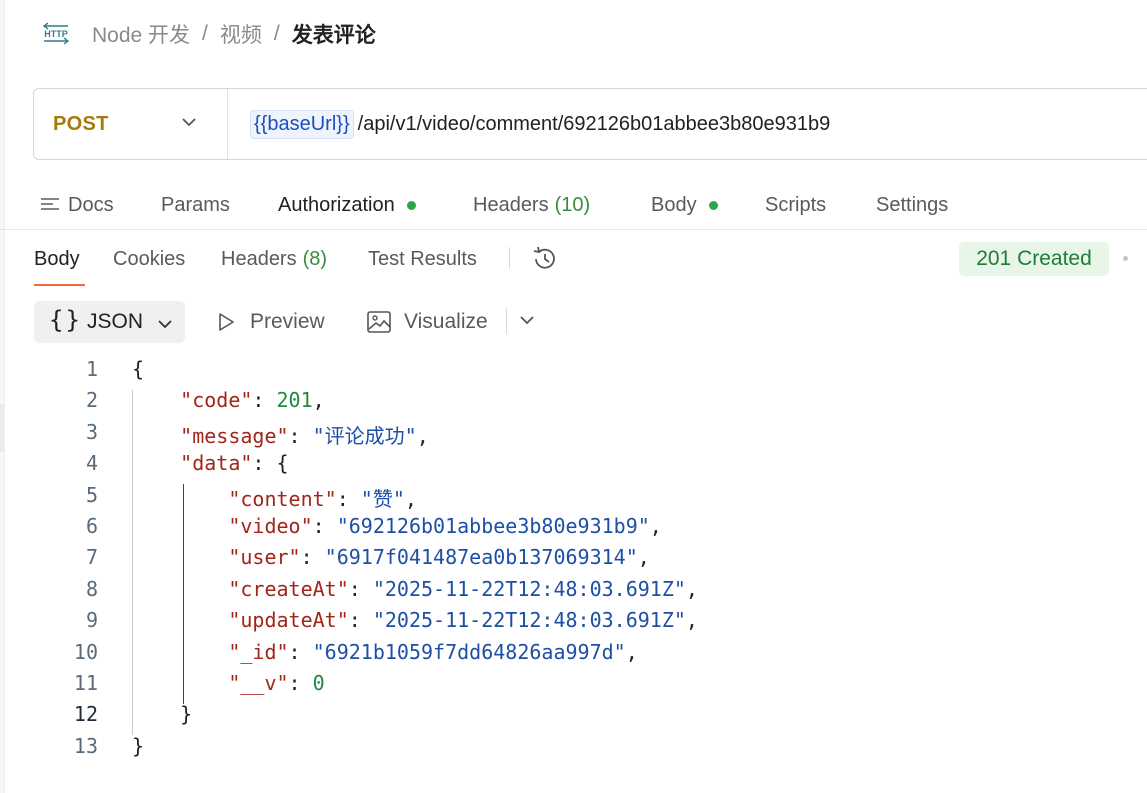 This screenshot has width=1147, height=793. What do you see at coordinates (91, 526) in the screenshot?
I see `line-number: 6` at bounding box center [91, 526].